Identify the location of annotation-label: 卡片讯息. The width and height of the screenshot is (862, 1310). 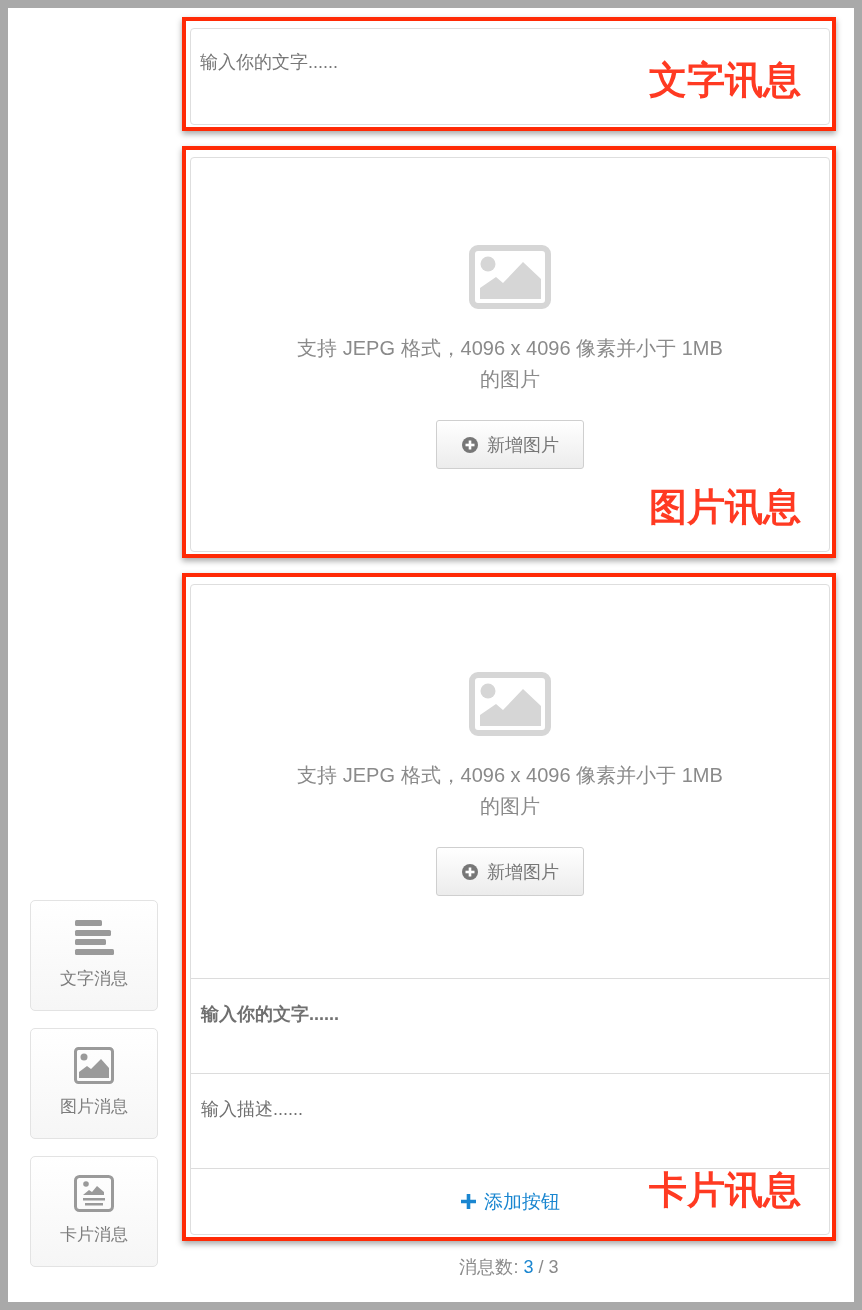
(725, 1190).